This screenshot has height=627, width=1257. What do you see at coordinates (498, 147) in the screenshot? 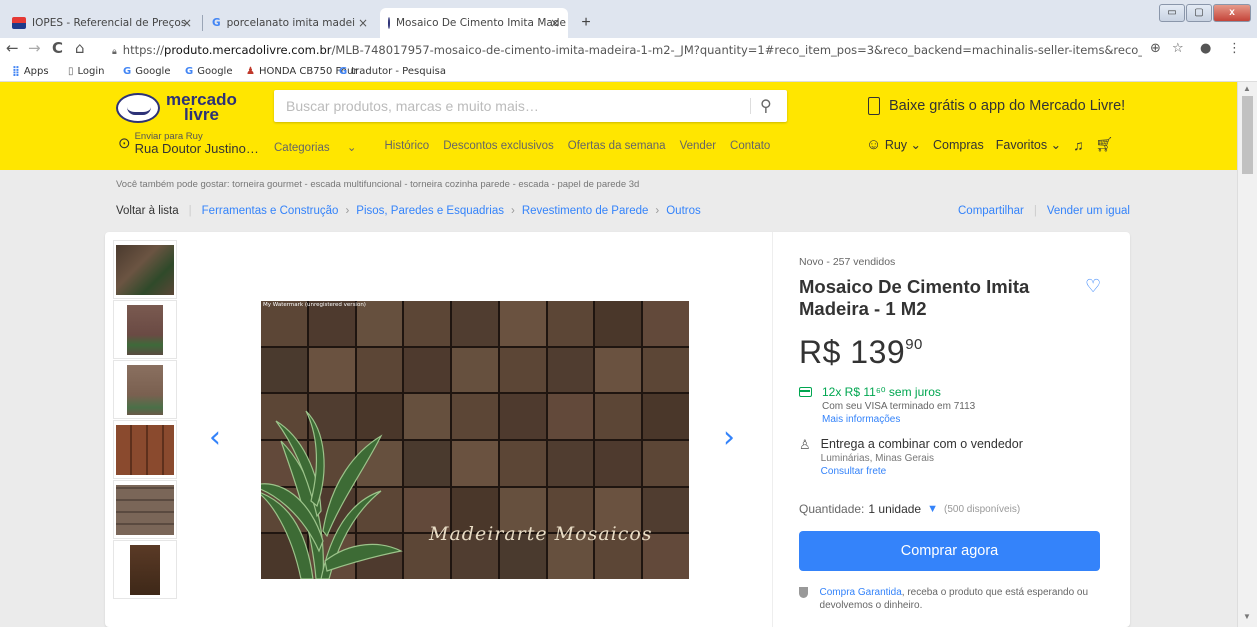
I see `nav-descontos: Descontos exclusivos` at bounding box center [498, 147].